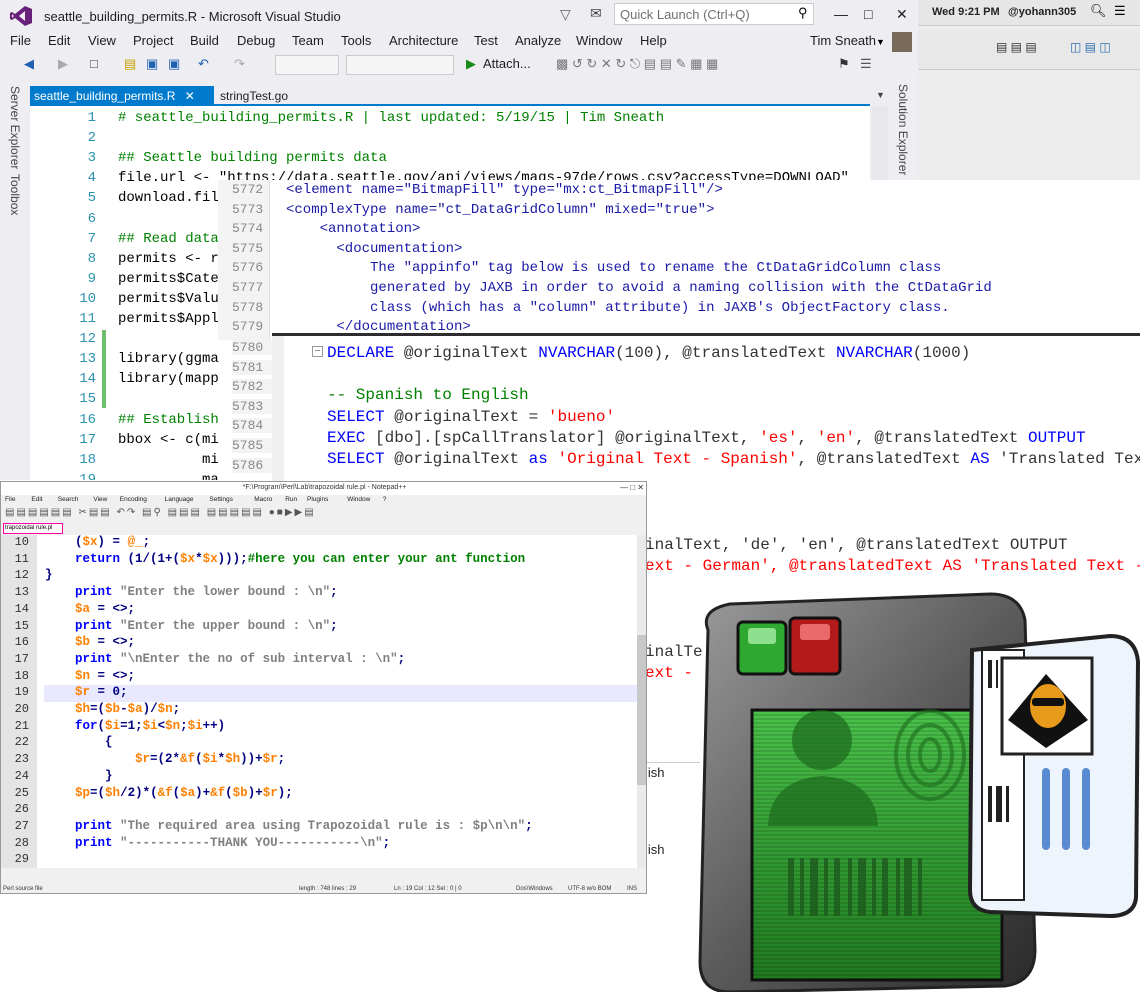 The height and width of the screenshot is (992, 1140). What do you see at coordinates (843, 40) in the screenshot?
I see `user-name: Tim Sneath` at bounding box center [843, 40].